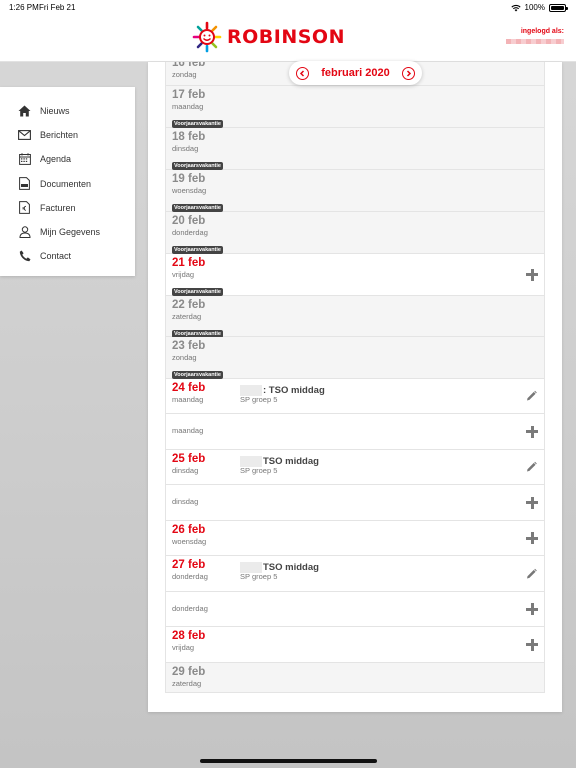 This screenshot has height=768, width=576. Describe the element at coordinates (24, 7) in the screenshot. I see `status-time: 1:26 PM` at that location.